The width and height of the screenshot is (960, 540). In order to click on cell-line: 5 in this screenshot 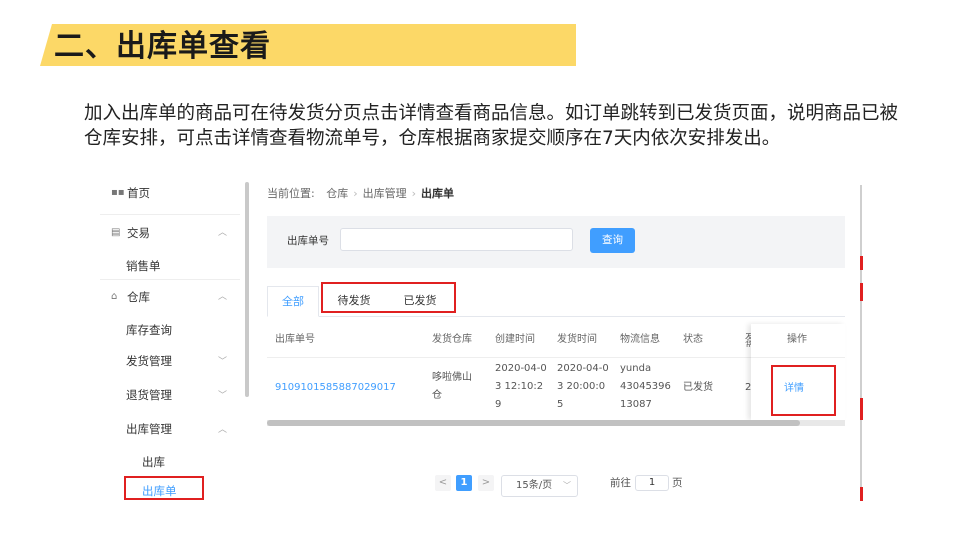, I will do `click(560, 404)`.